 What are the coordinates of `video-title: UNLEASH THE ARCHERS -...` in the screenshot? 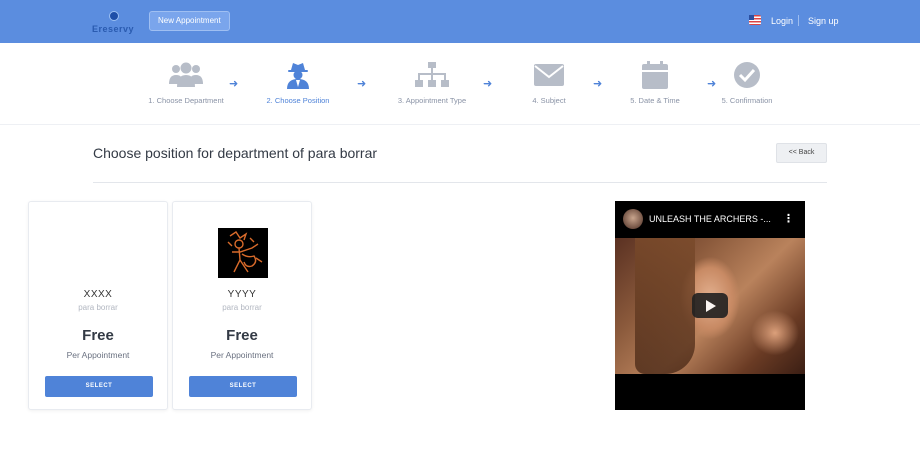 It's located at (710, 219).